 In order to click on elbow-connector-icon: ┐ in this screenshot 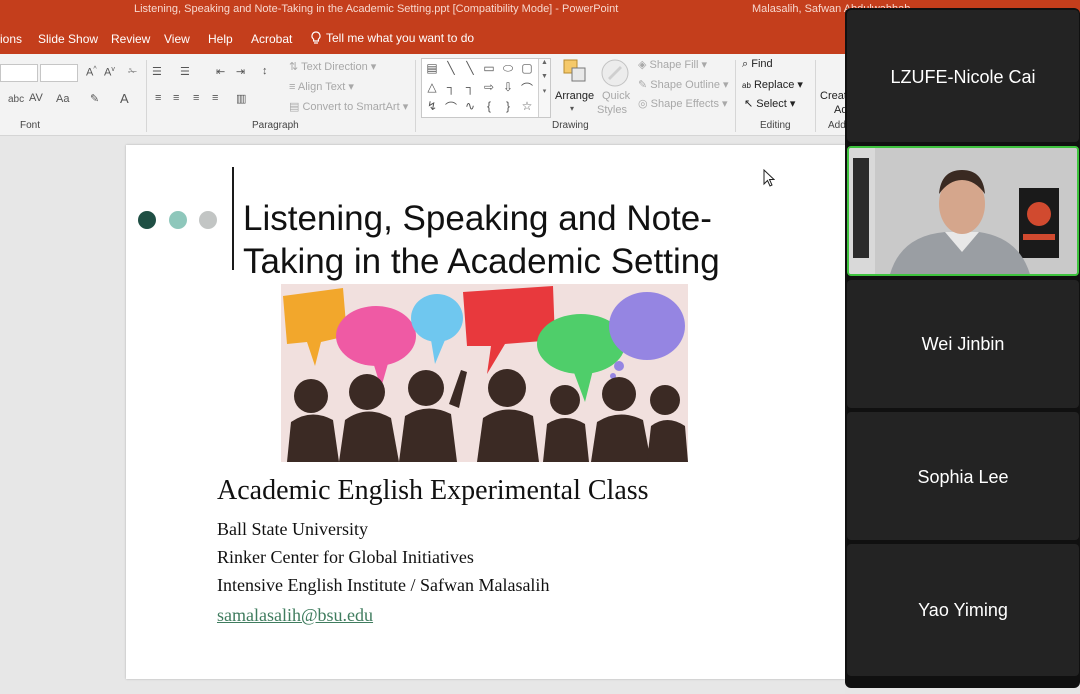, I will do `click(451, 87)`.